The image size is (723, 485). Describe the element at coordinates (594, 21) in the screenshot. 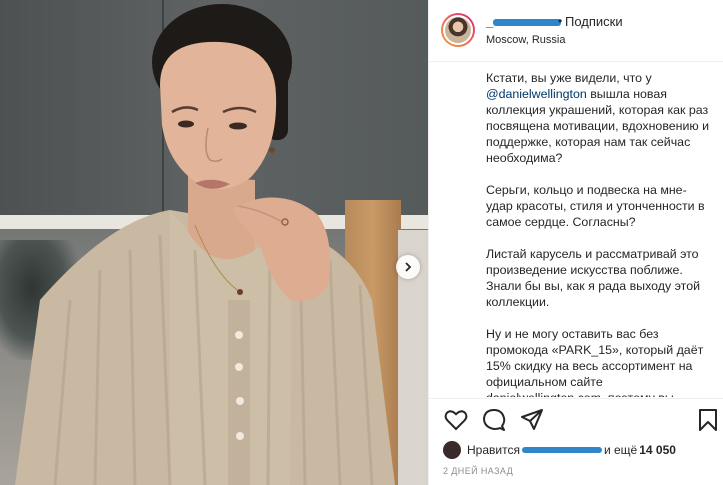

I see `following-button: Подписки` at that location.